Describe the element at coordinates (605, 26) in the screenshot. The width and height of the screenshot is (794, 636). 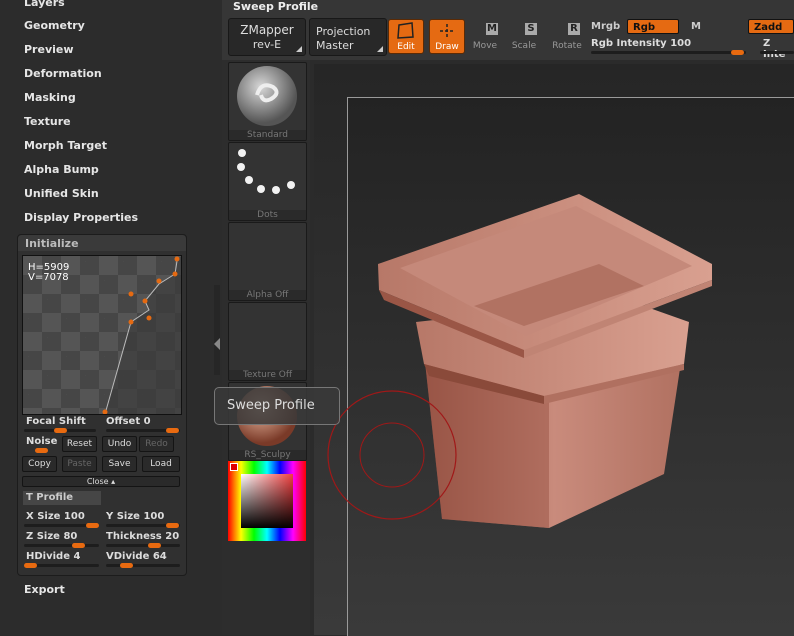
I see `mrgb-toggle: Mrgb` at that location.